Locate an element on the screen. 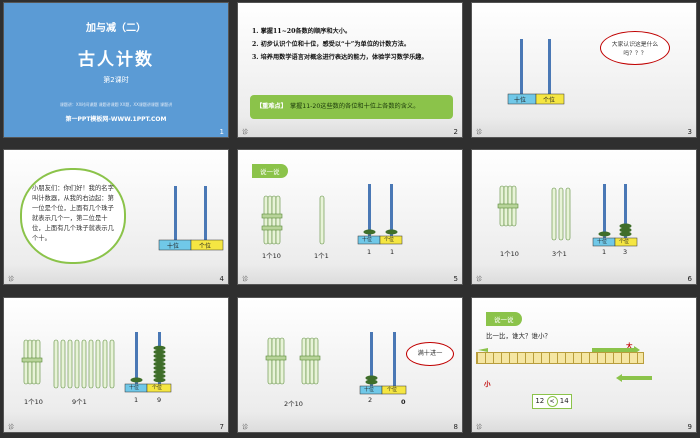 The height and width of the screenshot is (438, 700). lesson-unit: 加与减（二） is located at coordinates (116, 28).